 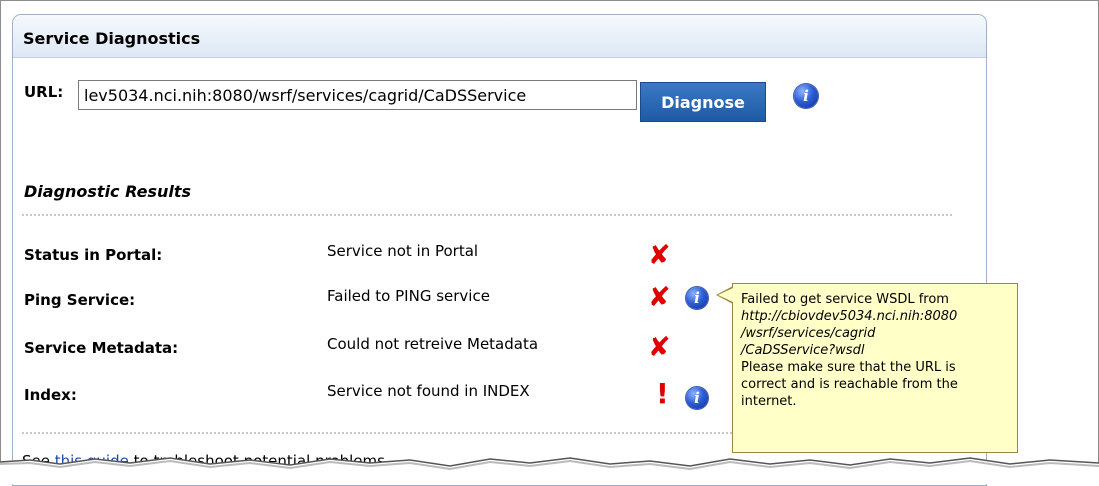 I want to click on service-metadata-value: Could not retreive Metadata, so click(x=433, y=344).